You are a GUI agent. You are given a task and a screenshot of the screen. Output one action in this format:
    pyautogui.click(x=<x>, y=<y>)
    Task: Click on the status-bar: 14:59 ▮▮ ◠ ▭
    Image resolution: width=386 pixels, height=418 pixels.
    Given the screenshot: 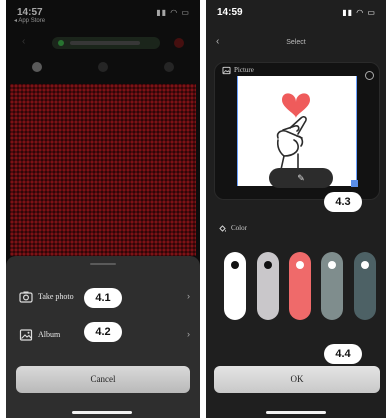 What is the action you would take?
    pyautogui.click(x=296, y=12)
    